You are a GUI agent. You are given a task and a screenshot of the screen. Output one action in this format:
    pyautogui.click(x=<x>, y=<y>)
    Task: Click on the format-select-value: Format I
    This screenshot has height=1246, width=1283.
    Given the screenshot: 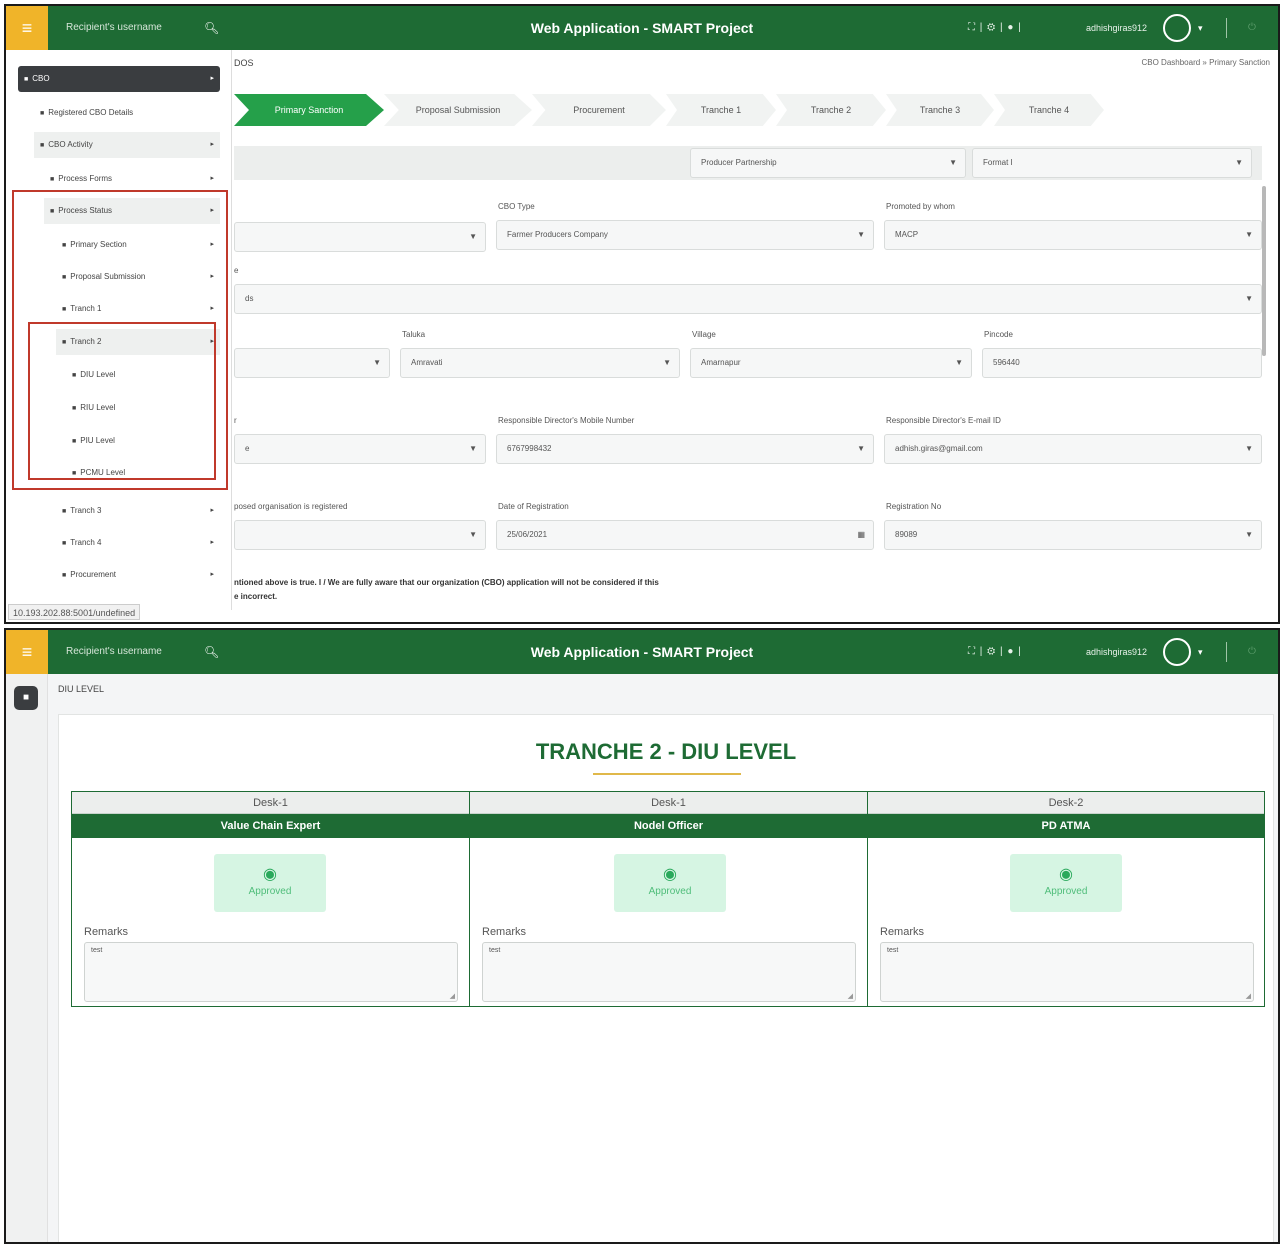 What is the action you would take?
    pyautogui.click(x=998, y=162)
    